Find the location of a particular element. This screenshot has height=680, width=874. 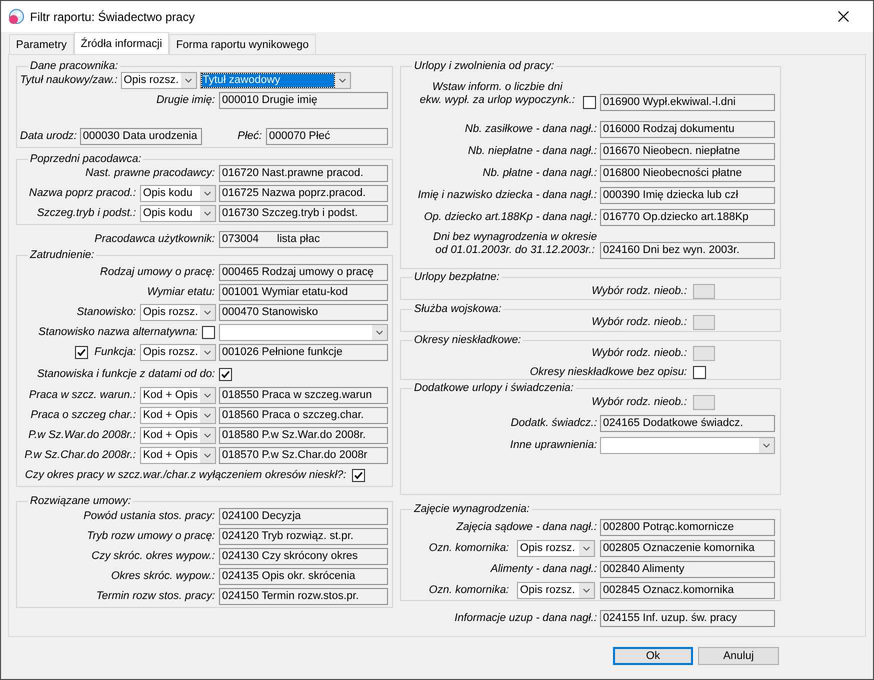

text-field: 000470 Stanowisko is located at coordinates (303, 312).